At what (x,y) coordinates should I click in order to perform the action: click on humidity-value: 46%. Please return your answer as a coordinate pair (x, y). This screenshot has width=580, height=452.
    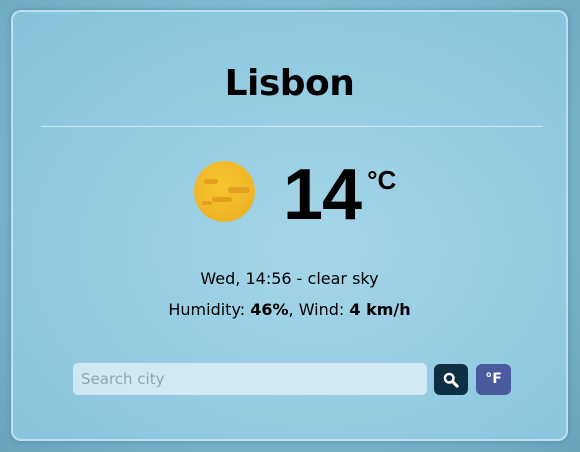
    Looking at the image, I should click on (269, 309).